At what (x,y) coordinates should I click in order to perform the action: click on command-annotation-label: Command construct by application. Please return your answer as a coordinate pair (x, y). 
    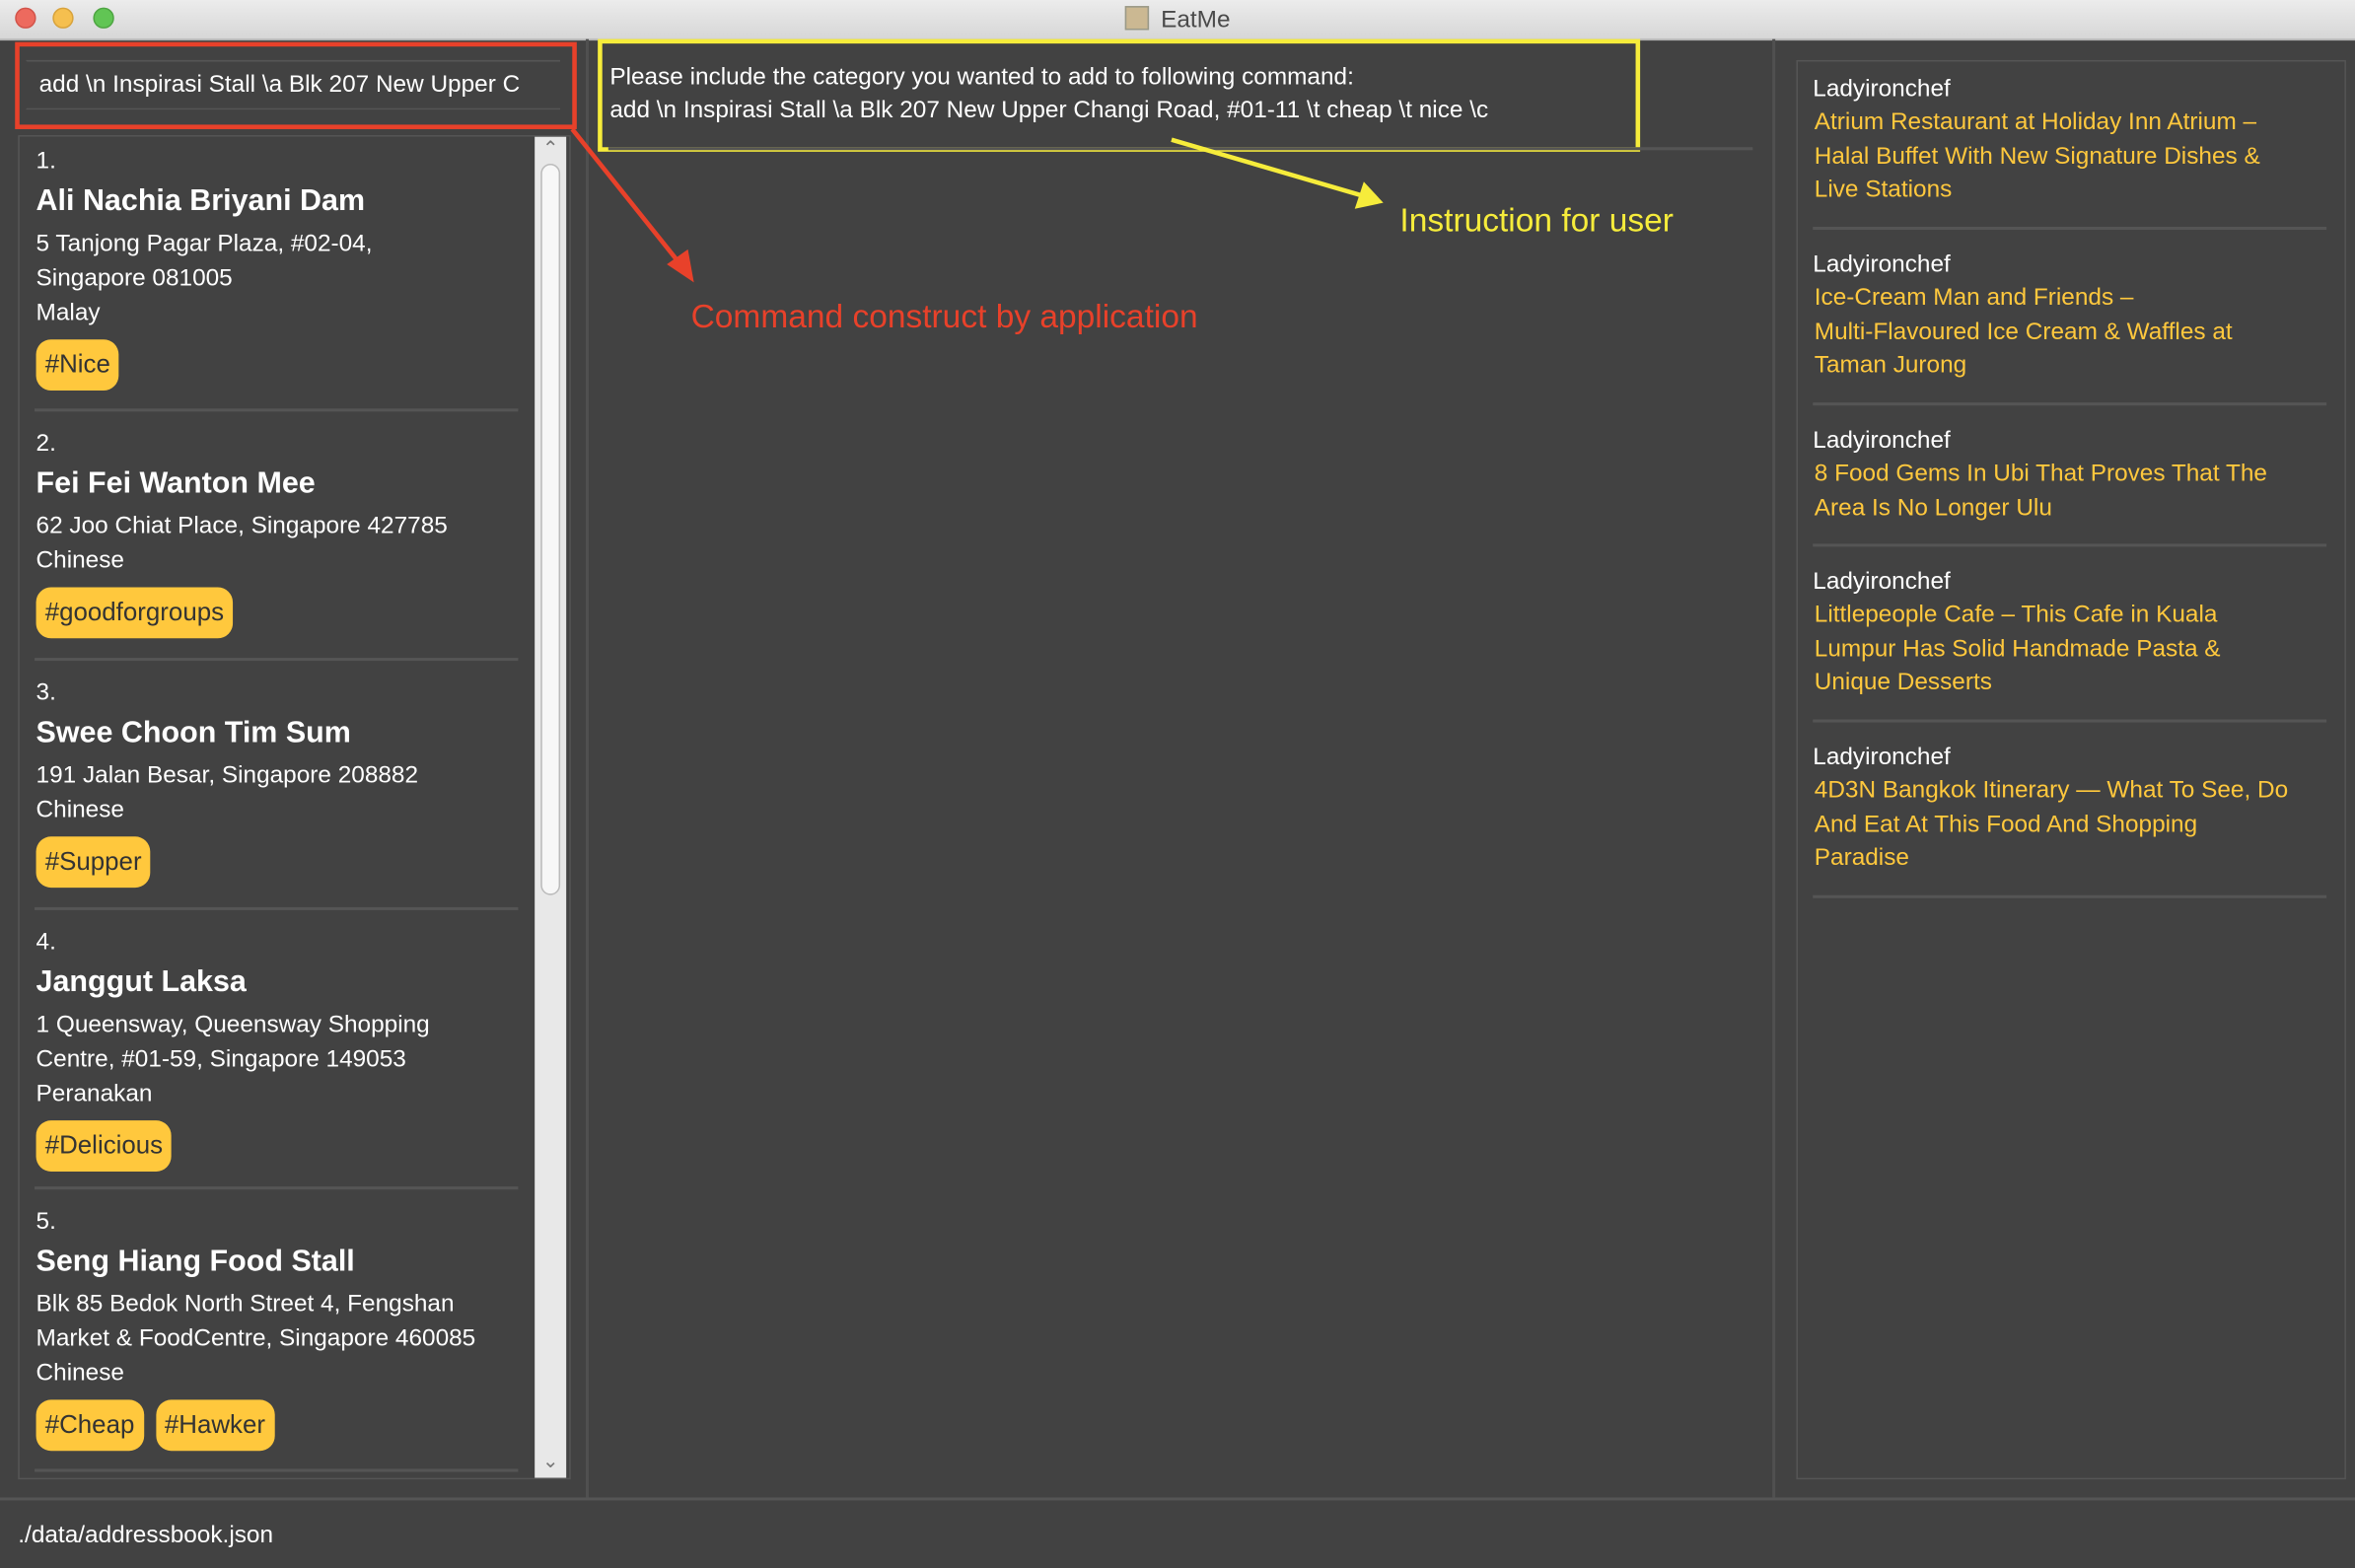
    Looking at the image, I should click on (944, 316).